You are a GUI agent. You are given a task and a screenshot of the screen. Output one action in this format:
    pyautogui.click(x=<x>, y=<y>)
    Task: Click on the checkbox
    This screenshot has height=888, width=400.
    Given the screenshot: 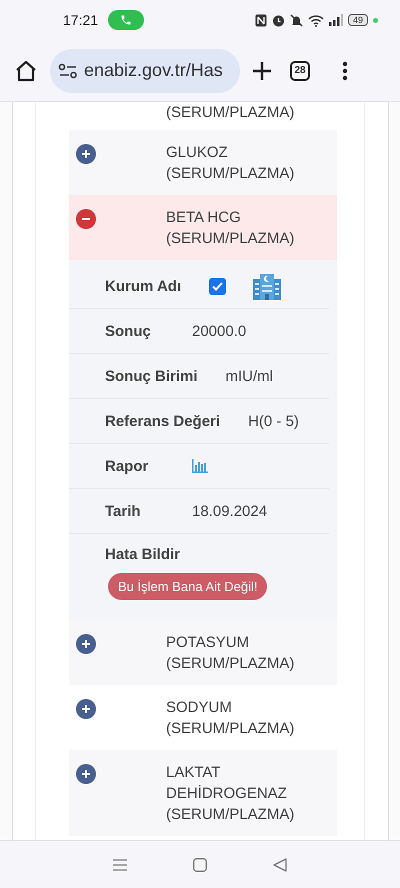 What is the action you would take?
    pyautogui.click(x=217, y=286)
    